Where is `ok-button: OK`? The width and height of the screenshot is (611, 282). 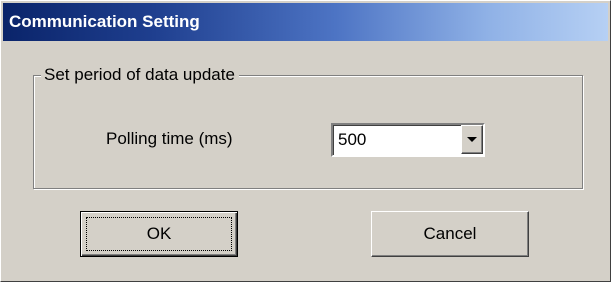 ok-button: OK is located at coordinates (159, 234).